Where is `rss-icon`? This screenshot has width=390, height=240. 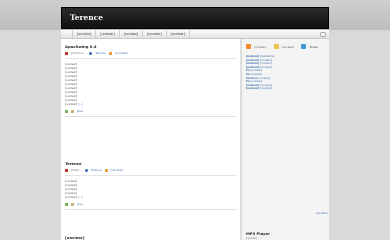 rss-icon is located at coordinates (248, 46).